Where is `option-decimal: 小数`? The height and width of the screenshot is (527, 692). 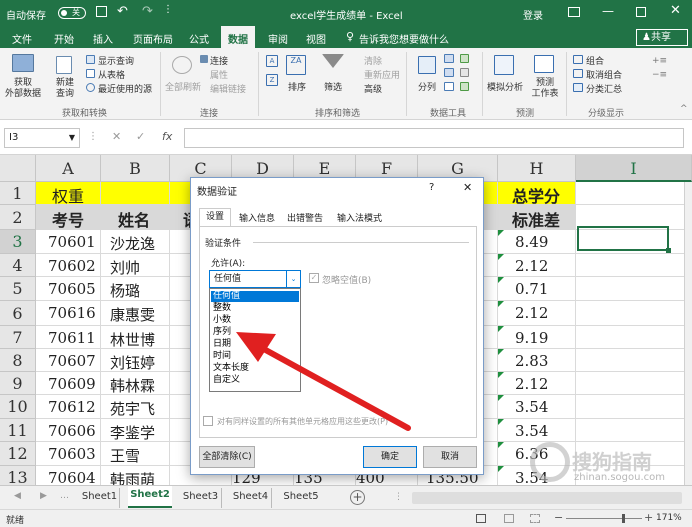 option-decimal: 小数 is located at coordinates (255, 320).